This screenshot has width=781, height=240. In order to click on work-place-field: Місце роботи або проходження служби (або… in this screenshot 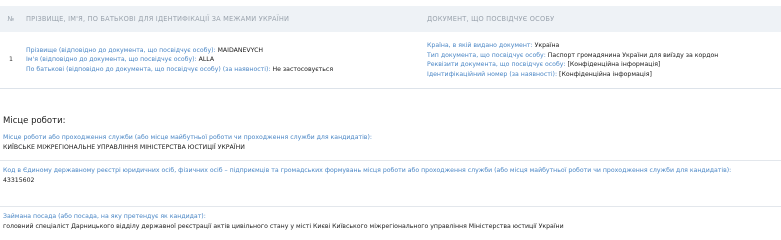, I will do `click(390, 142)`.